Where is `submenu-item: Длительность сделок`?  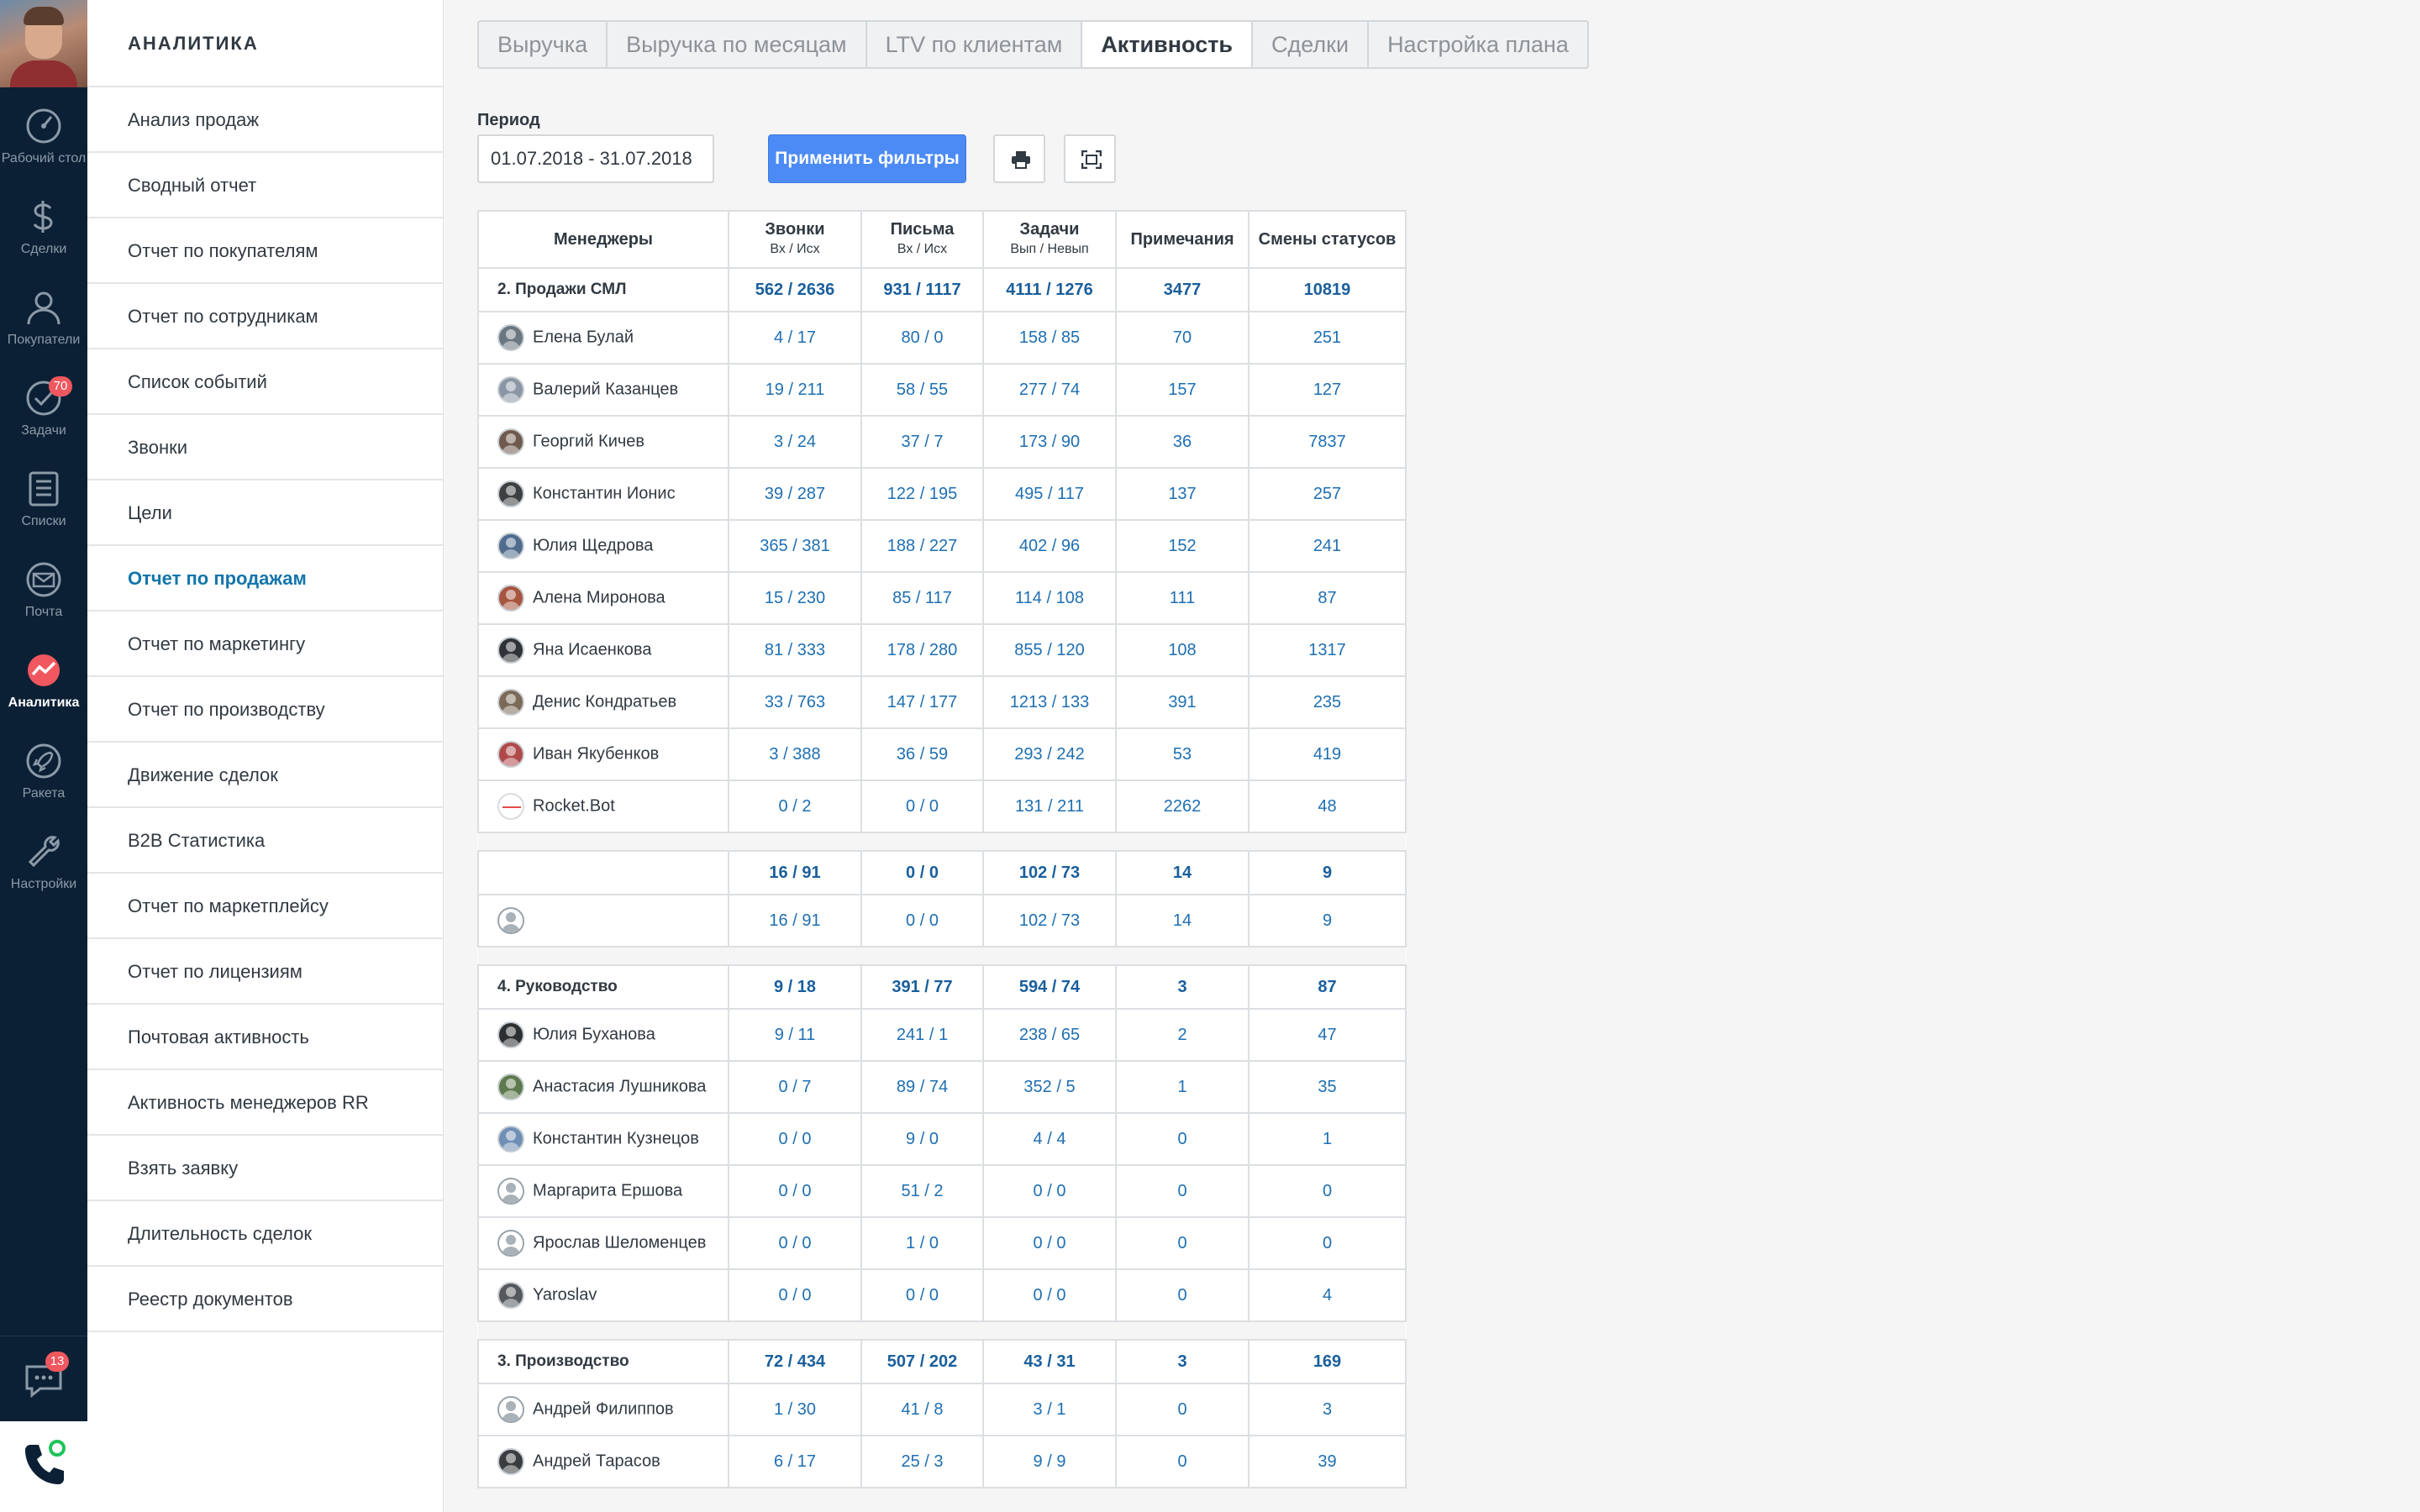
submenu-item: Длительность сделок is located at coordinates (265, 1234).